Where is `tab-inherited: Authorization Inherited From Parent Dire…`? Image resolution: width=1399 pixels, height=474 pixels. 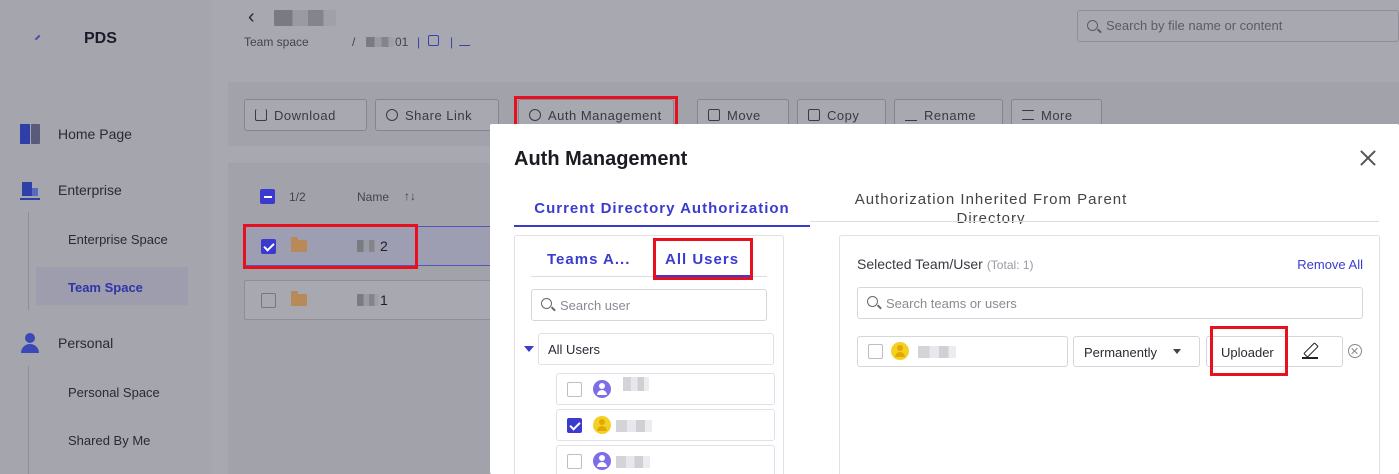 tab-inherited: Authorization Inherited From Parent Dire… is located at coordinates (991, 207).